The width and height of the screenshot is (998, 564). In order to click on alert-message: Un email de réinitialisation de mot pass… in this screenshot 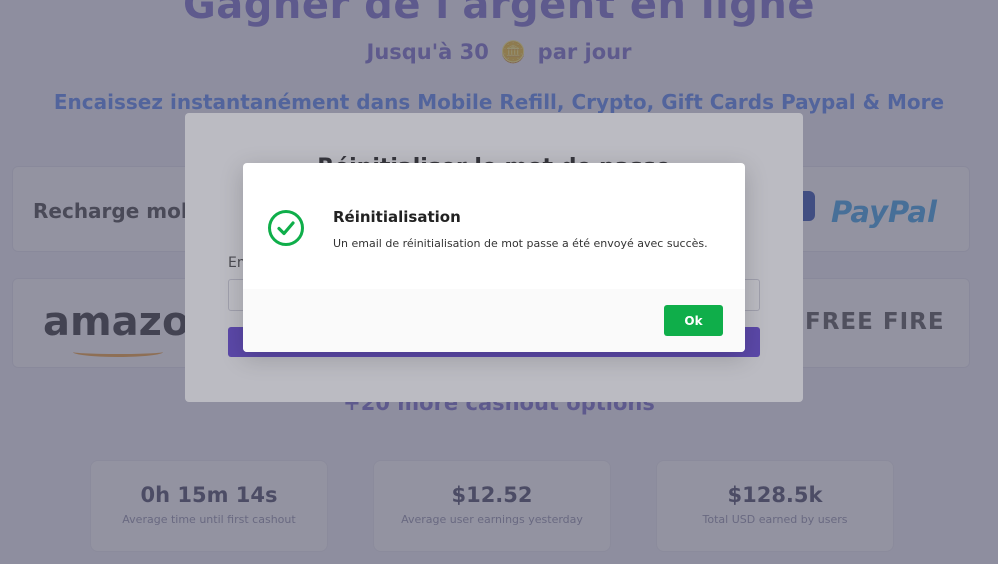, I will do `click(520, 243)`.